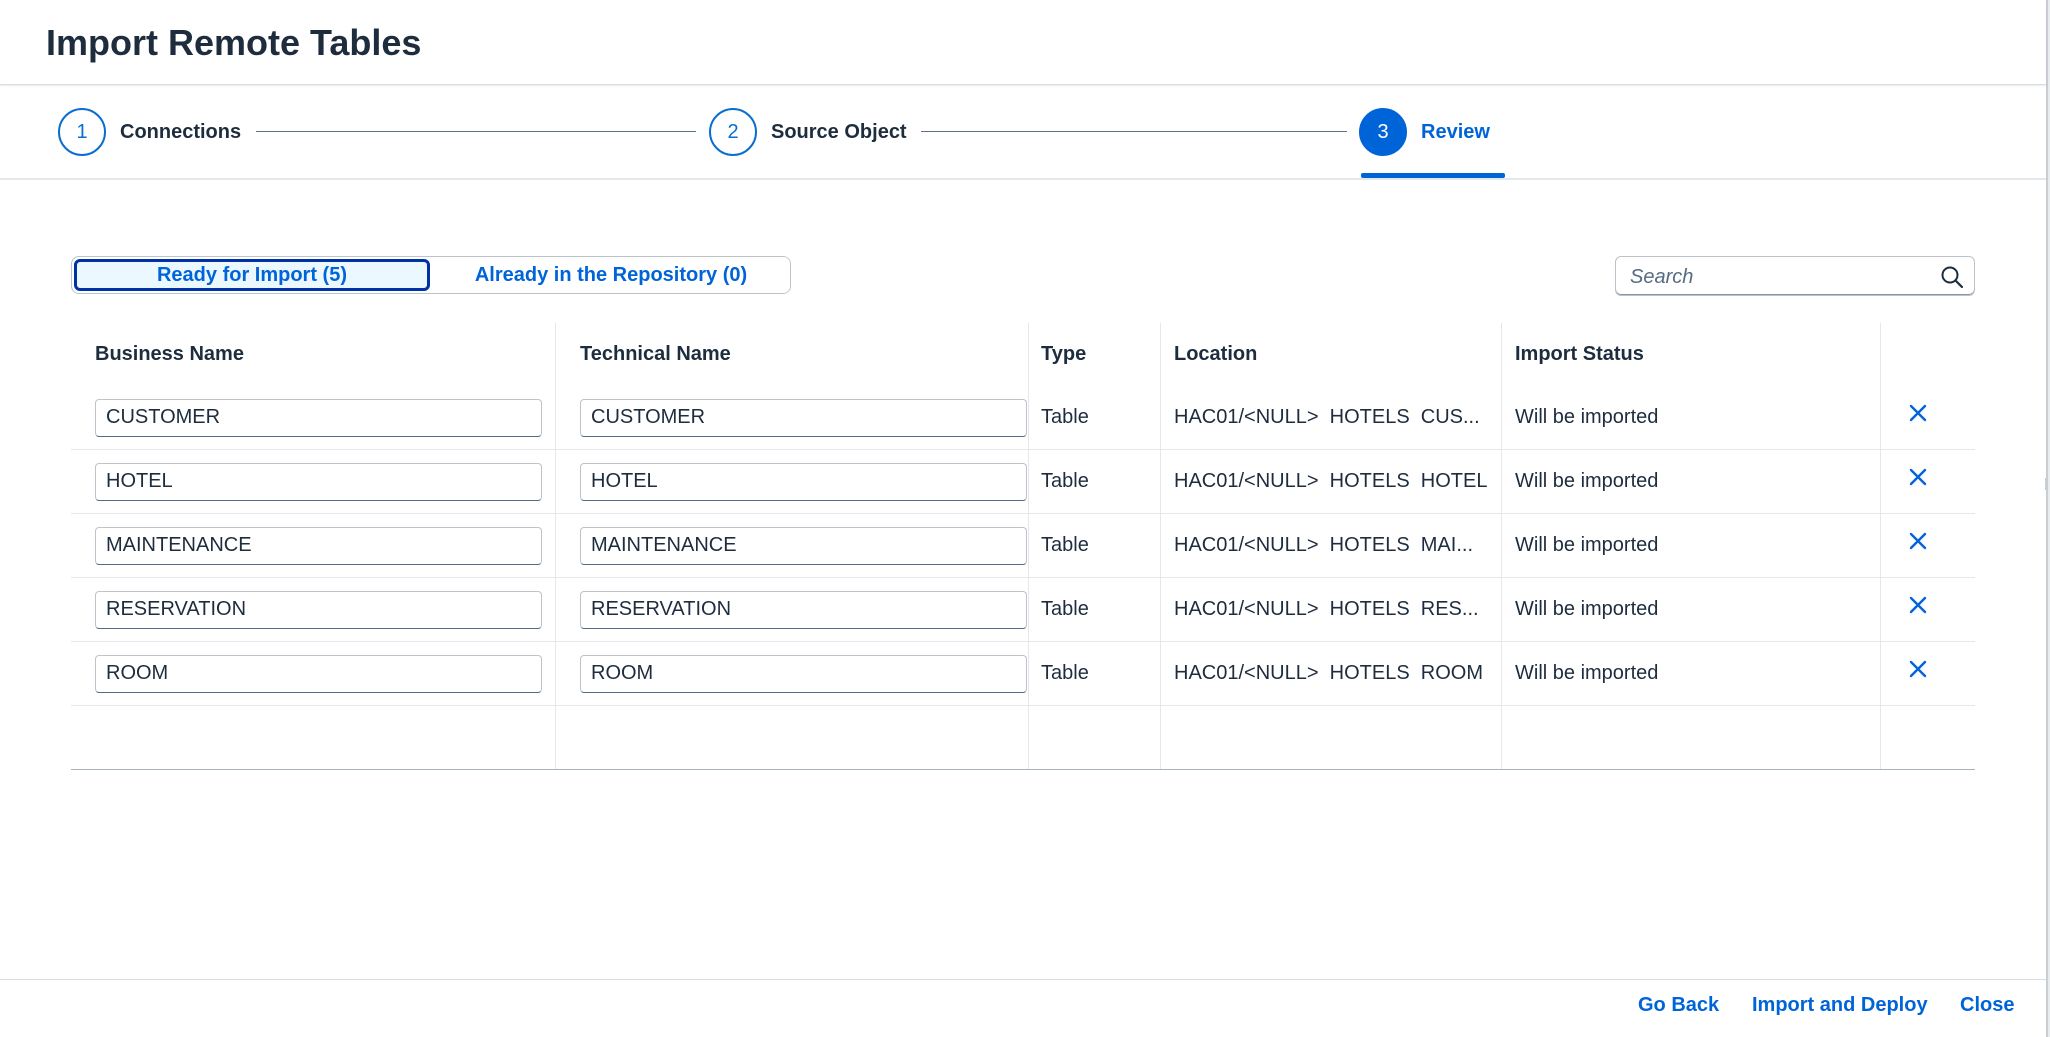 The height and width of the screenshot is (1037, 2050). What do you see at coordinates (1678, 1005) in the screenshot?
I see `go-back-button: Go Back` at bounding box center [1678, 1005].